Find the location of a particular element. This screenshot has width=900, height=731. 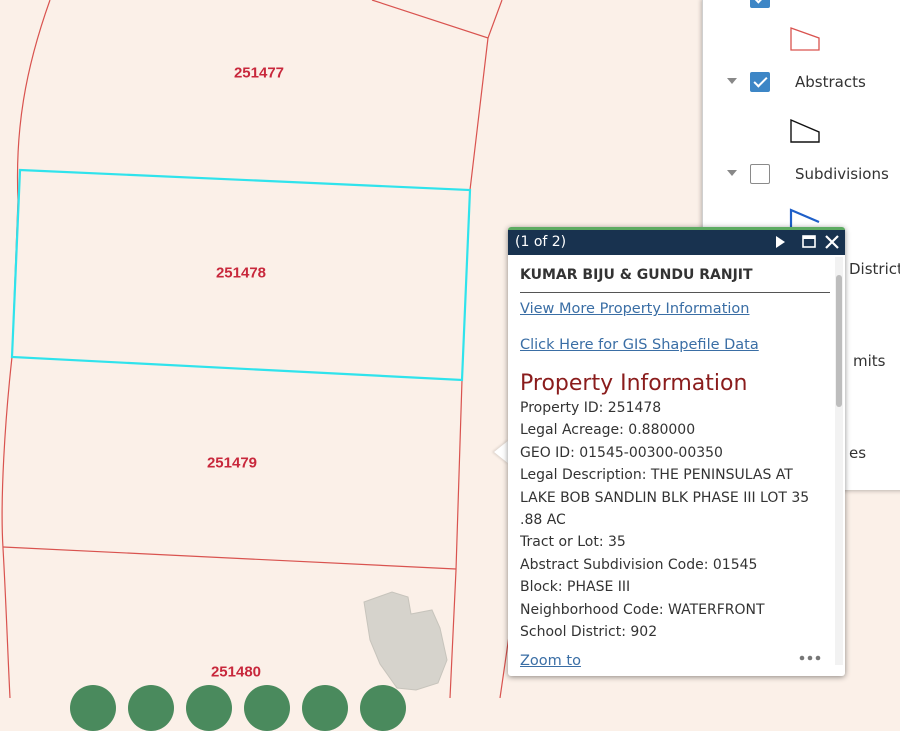

owner-name: KUMAR BIJU & GUNDU RANJIT is located at coordinates (675, 280).